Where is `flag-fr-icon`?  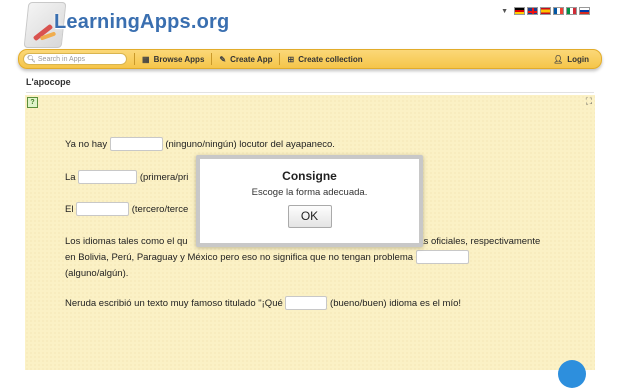 flag-fr-icon is located at coordinates (558, 11).